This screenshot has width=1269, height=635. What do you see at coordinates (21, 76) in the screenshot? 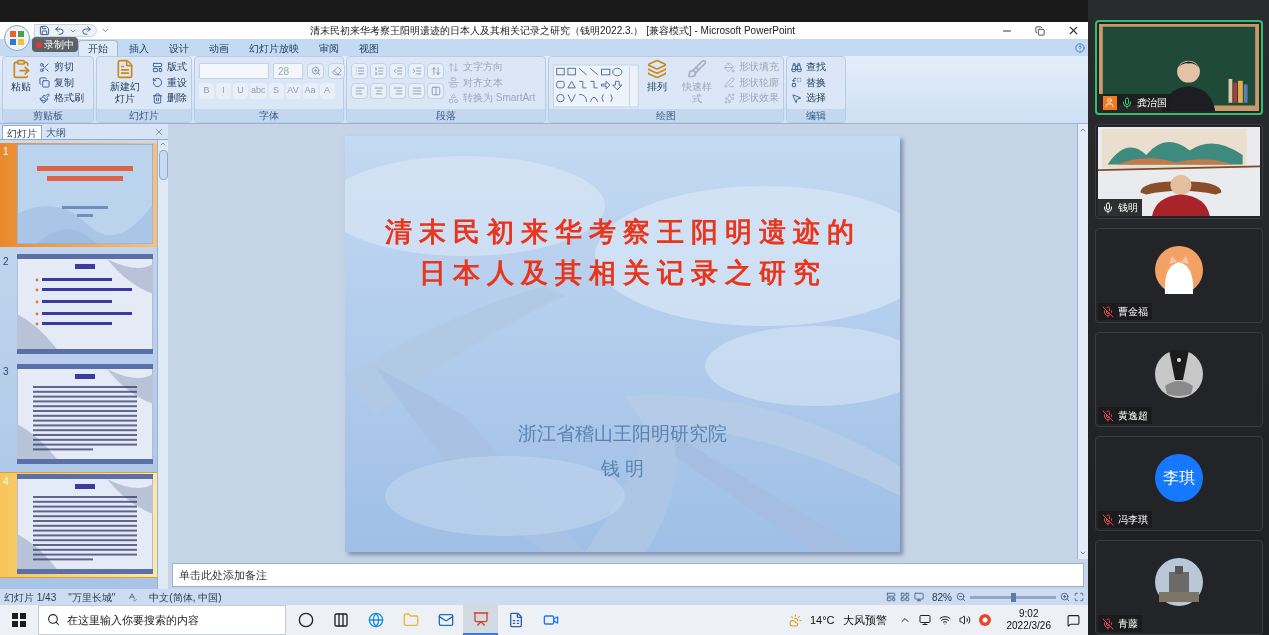
I see `ribbon-button: 粘贴` at bounding box center [21, 76].